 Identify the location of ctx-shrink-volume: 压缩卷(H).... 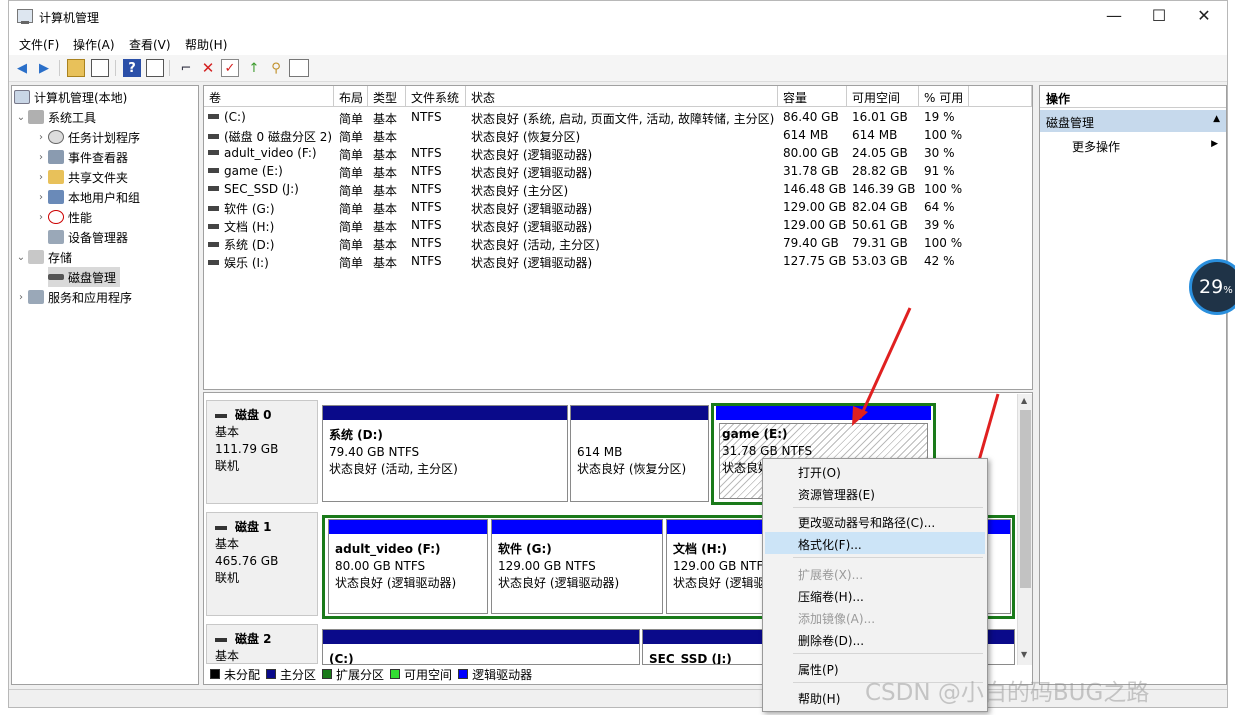
(875, 595).